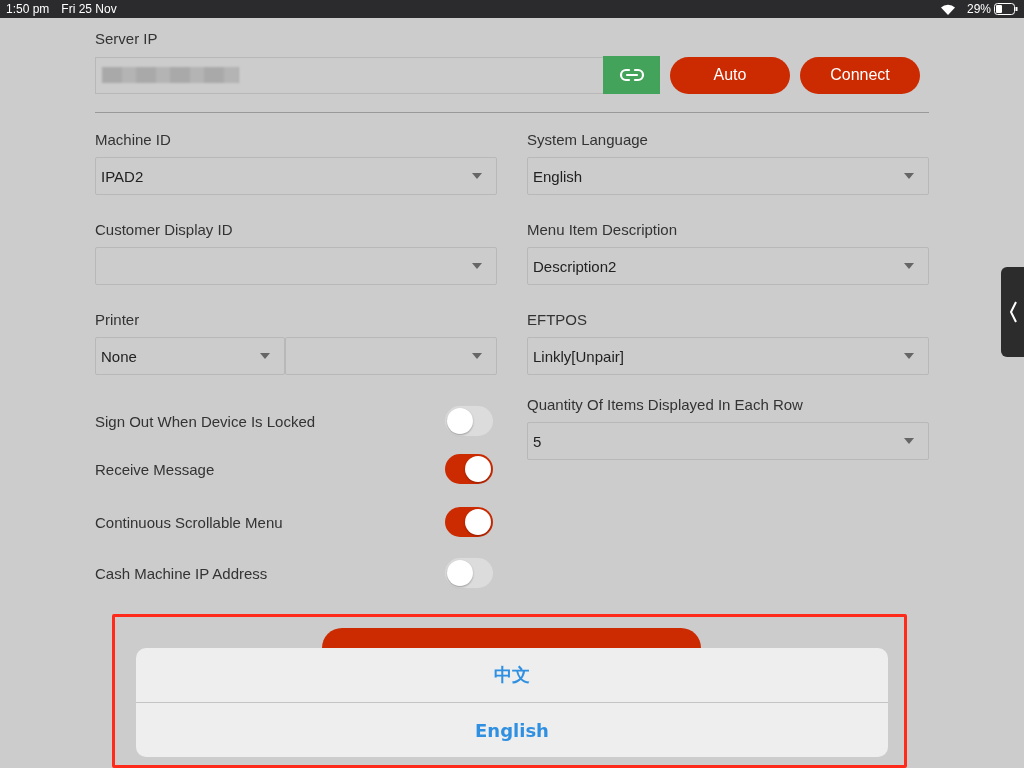 This screenshot has height=768, width=1024. Describe the element at coordinates (133, 140) in the screenshot. I see `field-label: Machine ID` at that location.